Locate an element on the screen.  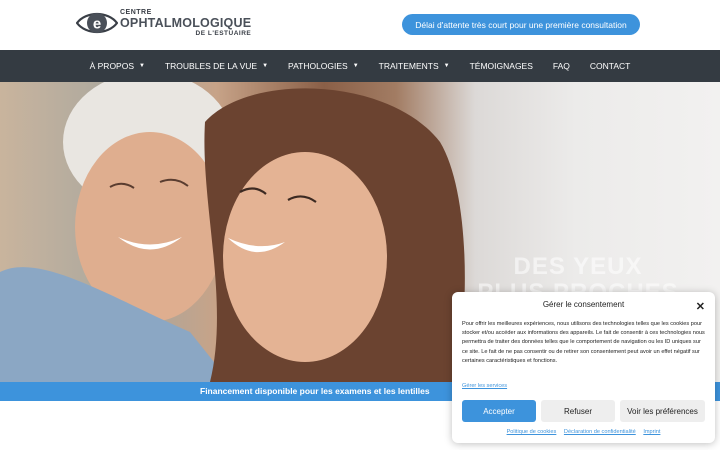
nav-item-traitements: TRAITEMENTS ▼ is located at coordinates (414, 66).